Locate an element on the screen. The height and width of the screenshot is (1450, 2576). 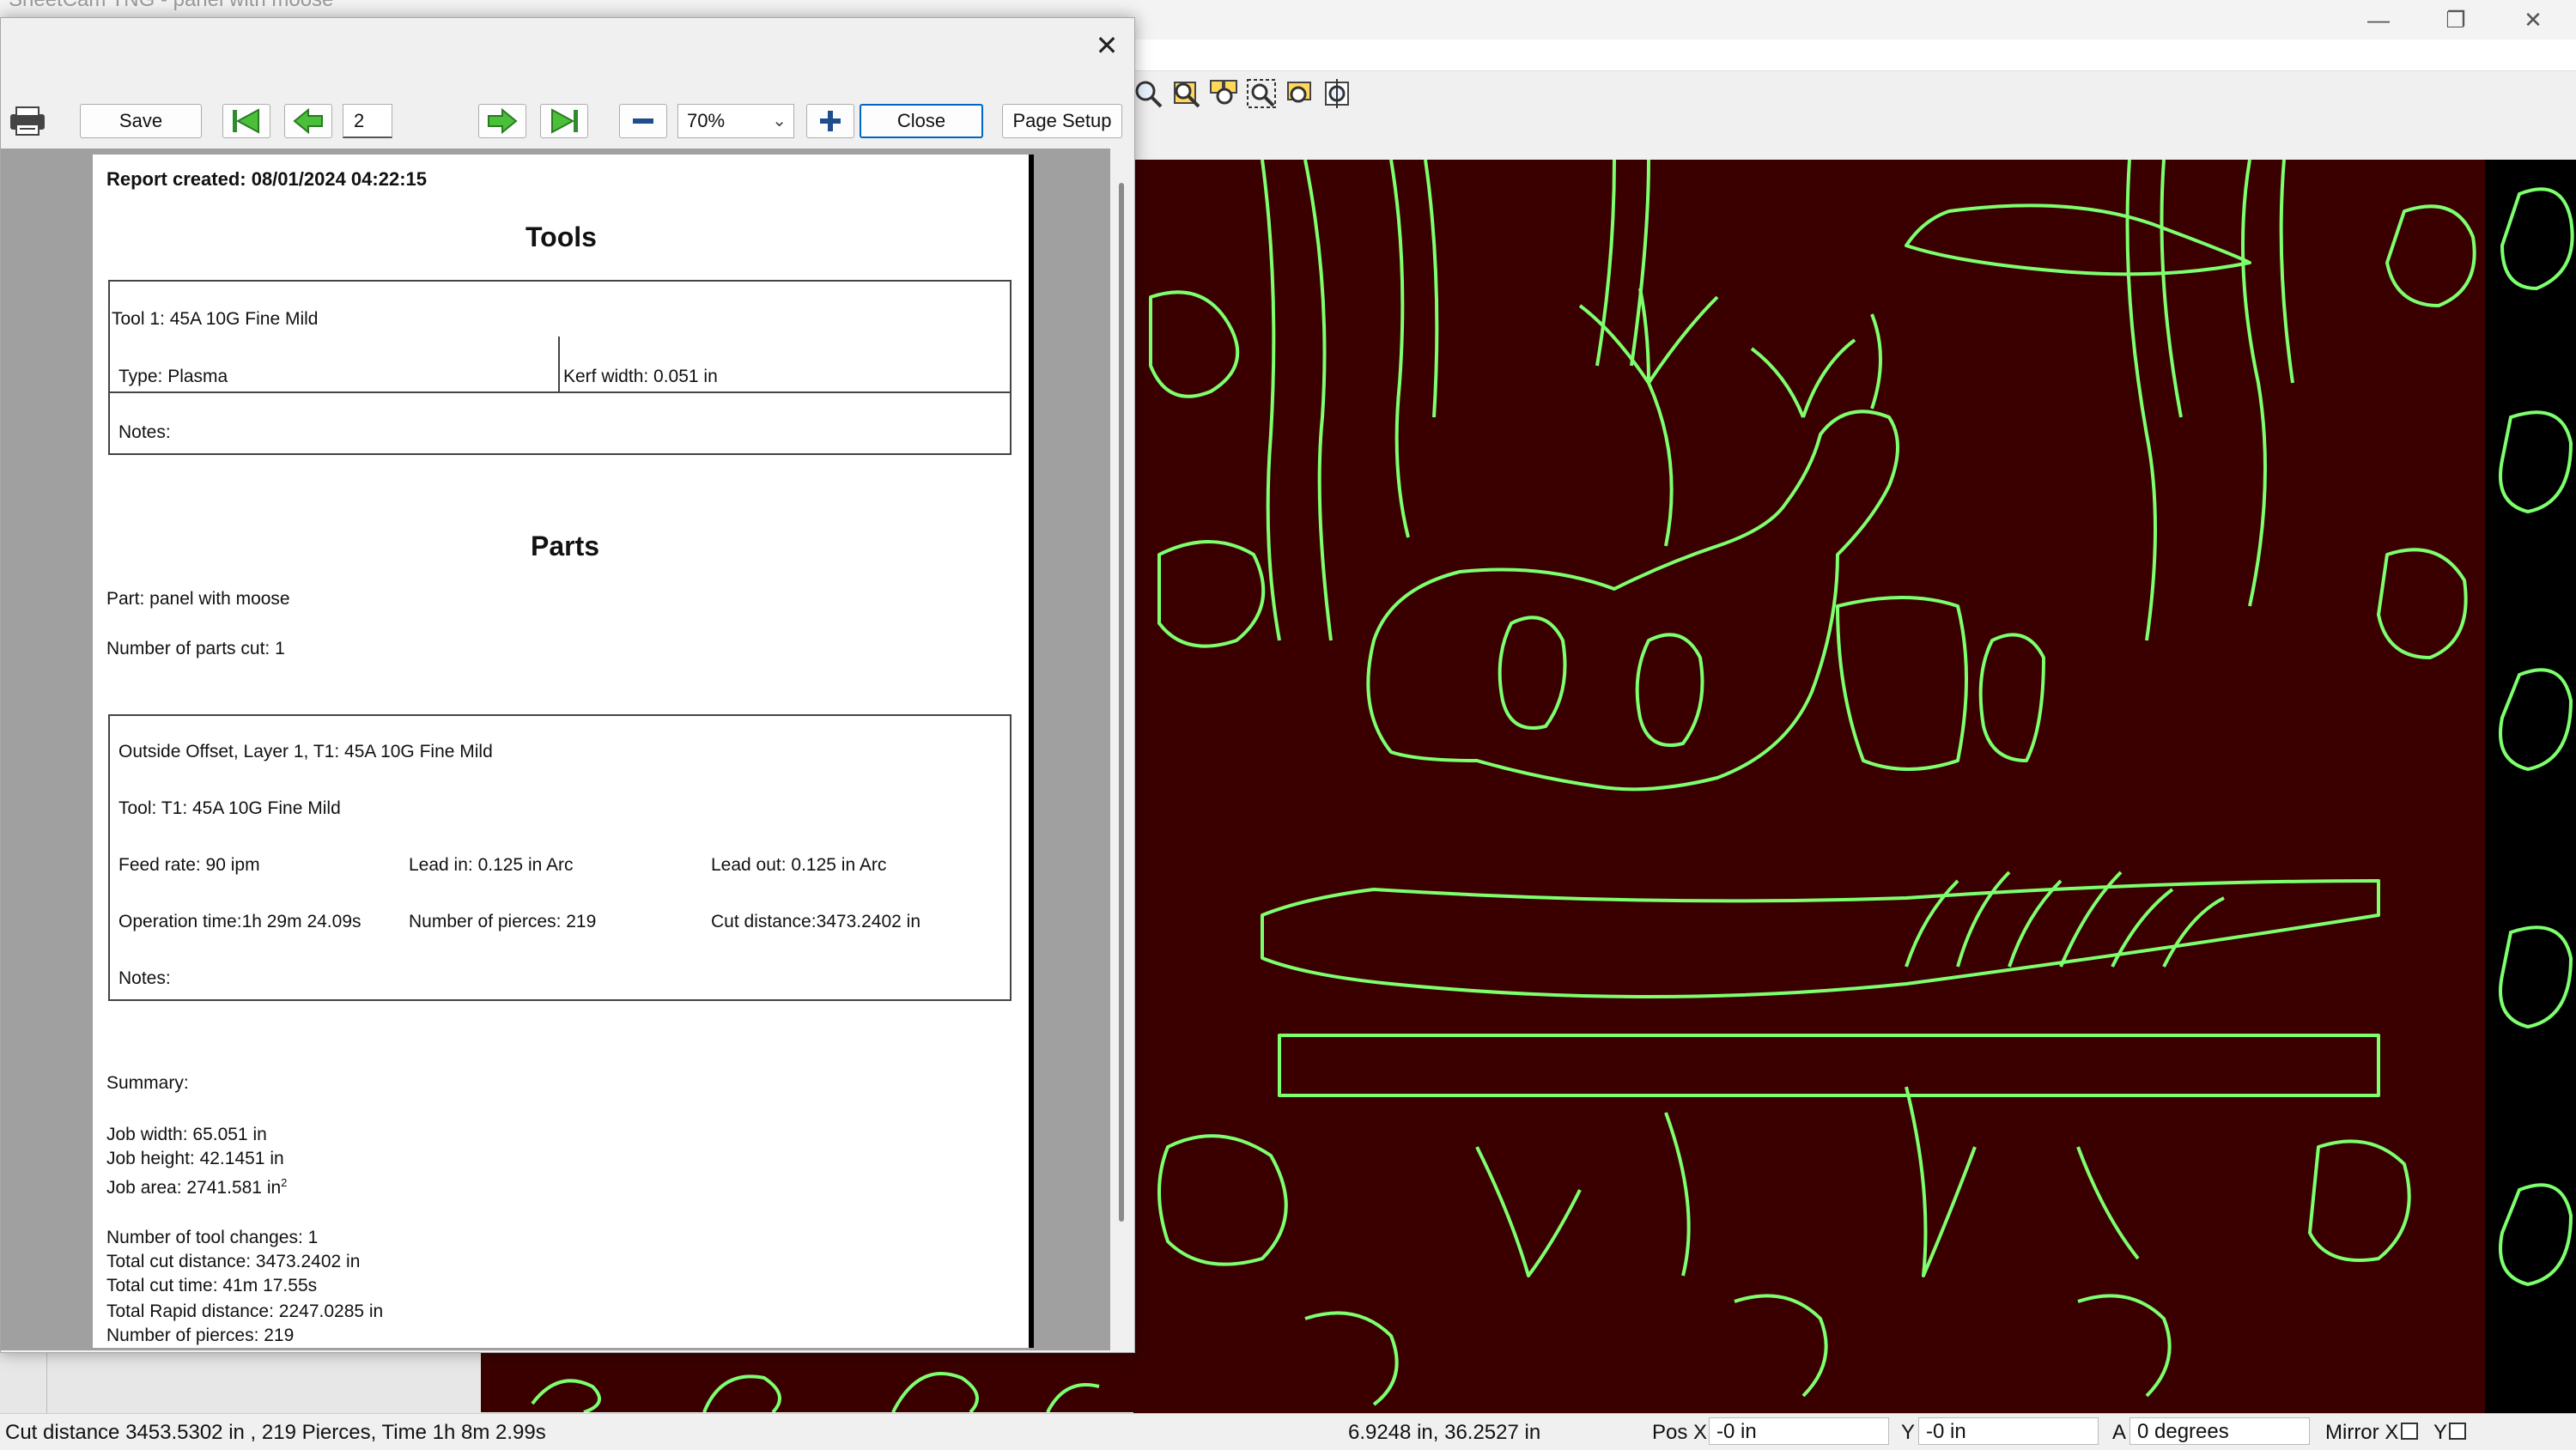
chevron-down-icon: ⌄ is located at coordinates (779, 121).